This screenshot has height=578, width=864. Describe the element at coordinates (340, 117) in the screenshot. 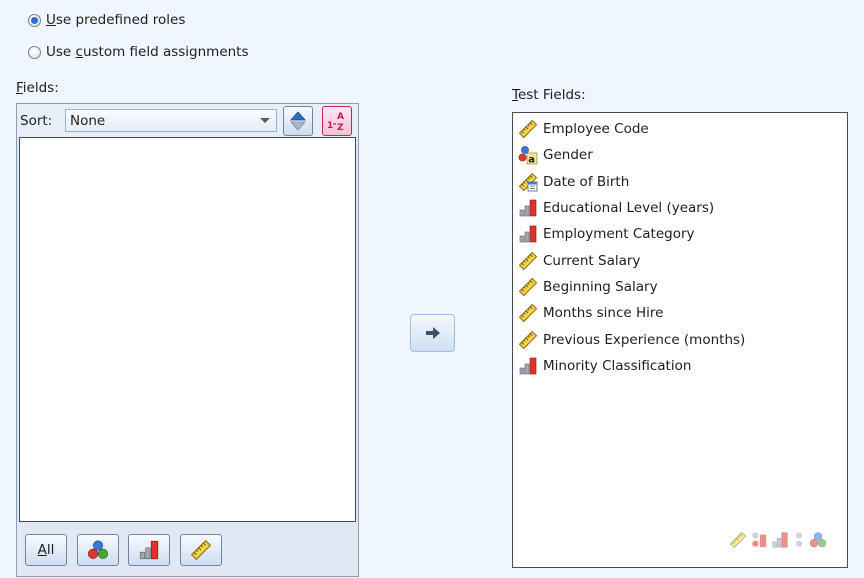

I see `svg-text: A` at that location.